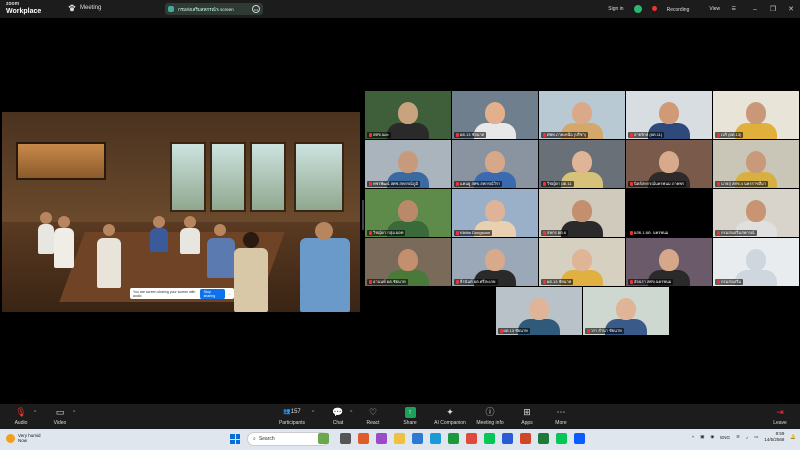  Describe the element at coordinates (471, 438) in the screenshot. I see `chrome-browser-icon` at that location.